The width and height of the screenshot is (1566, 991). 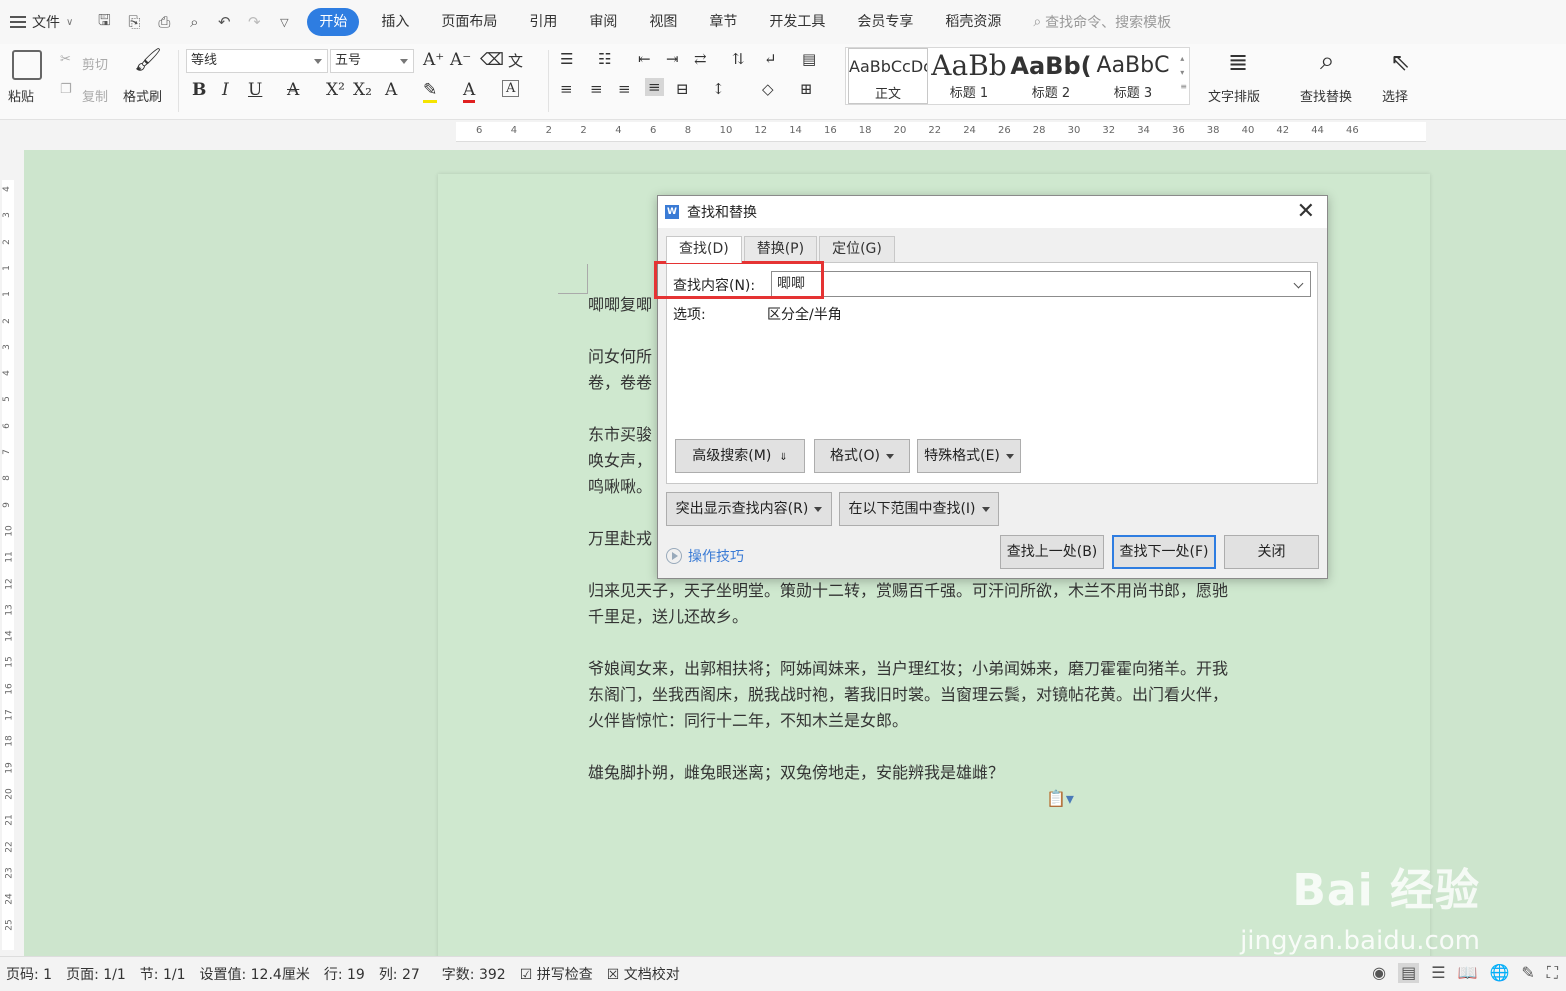 I want to click on cut-icon: ✂, so click(x=65, y=59).